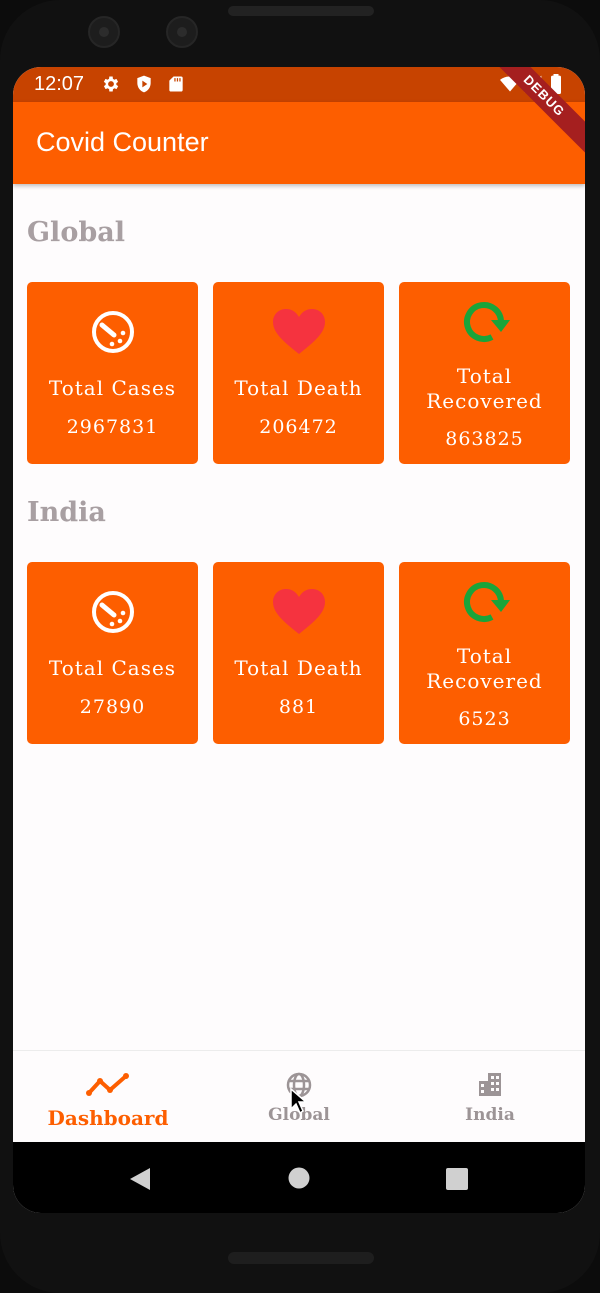 This screenshot has height=1293, width=600. Describe the element at coordinates (298, 373) in the screenshot. I see `card-global-total-death: Total Death 206472` at that location.